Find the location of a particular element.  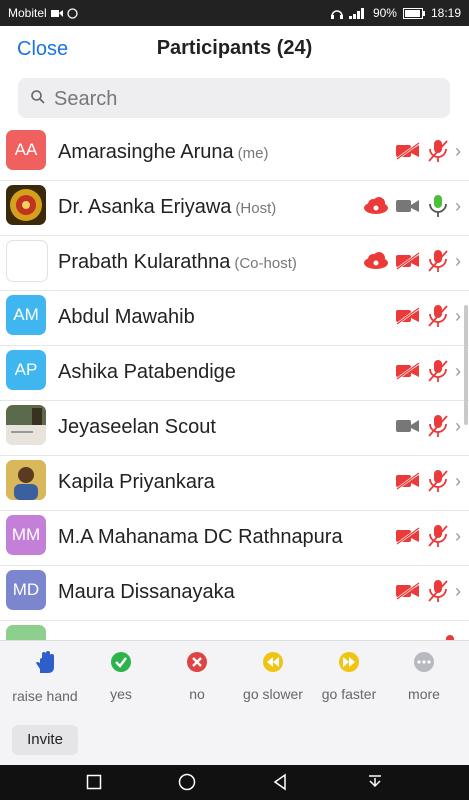

participant-name: Amarasinghe Aruna is located at coordinates (146, 152).